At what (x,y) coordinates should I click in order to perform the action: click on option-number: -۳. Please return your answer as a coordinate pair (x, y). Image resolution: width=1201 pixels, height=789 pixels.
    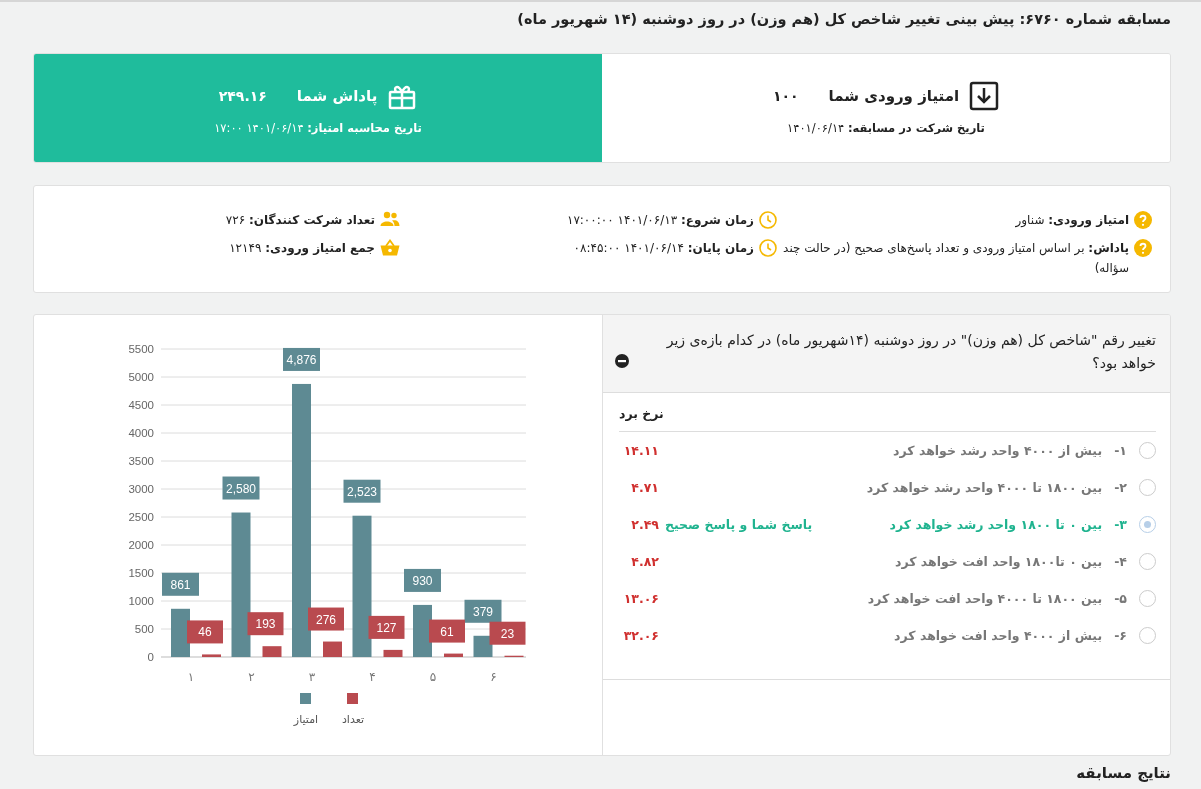
    Looking at the image, I should click on (1120, 524).